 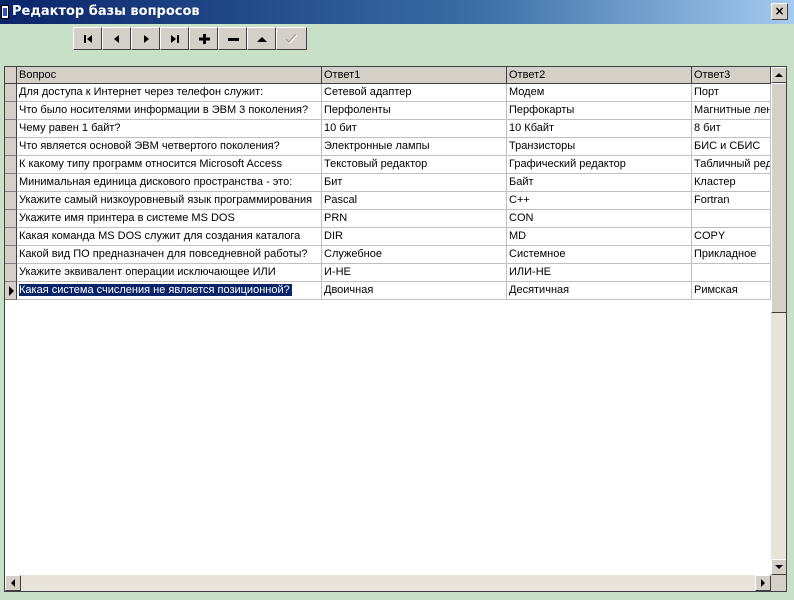 I want to click on arrow-up-icon, so click(x=779, y=75).